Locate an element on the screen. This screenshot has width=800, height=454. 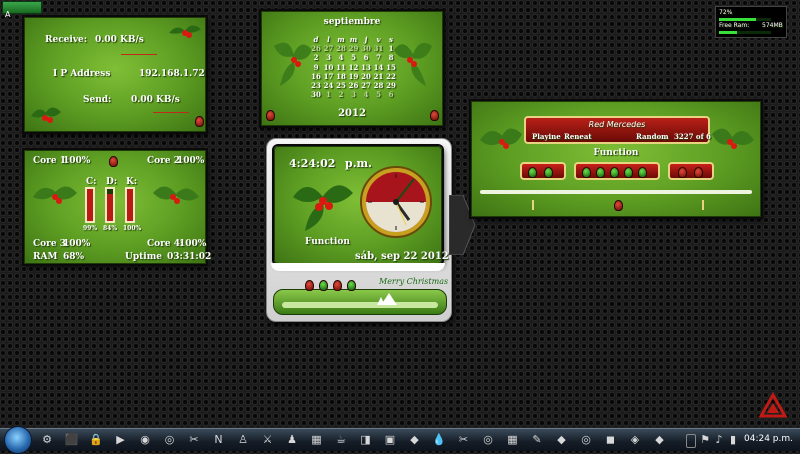
calendar-weekday: v is located at coordinates (378, 39).